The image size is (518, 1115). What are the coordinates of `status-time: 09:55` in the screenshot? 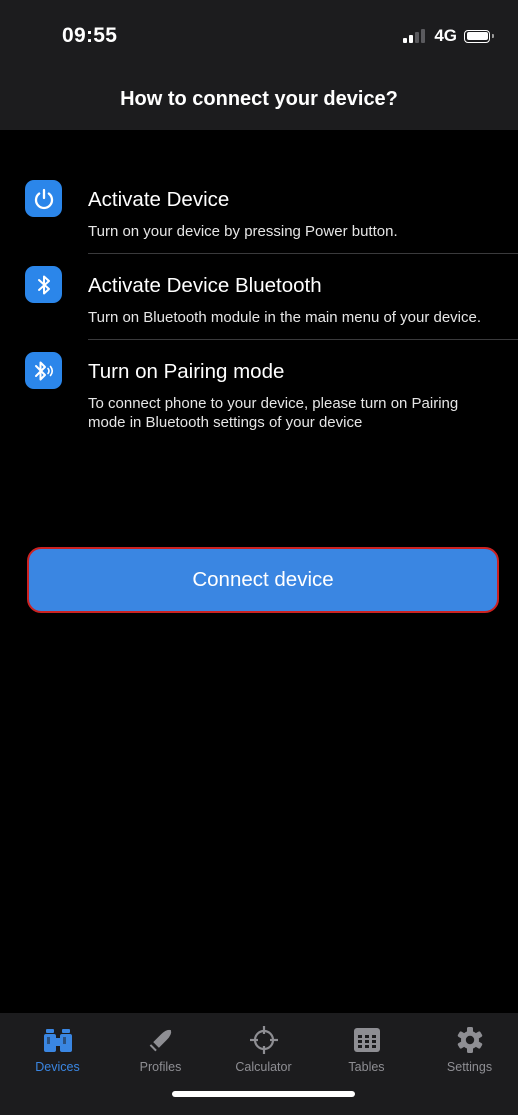 It's located at (90, 35).